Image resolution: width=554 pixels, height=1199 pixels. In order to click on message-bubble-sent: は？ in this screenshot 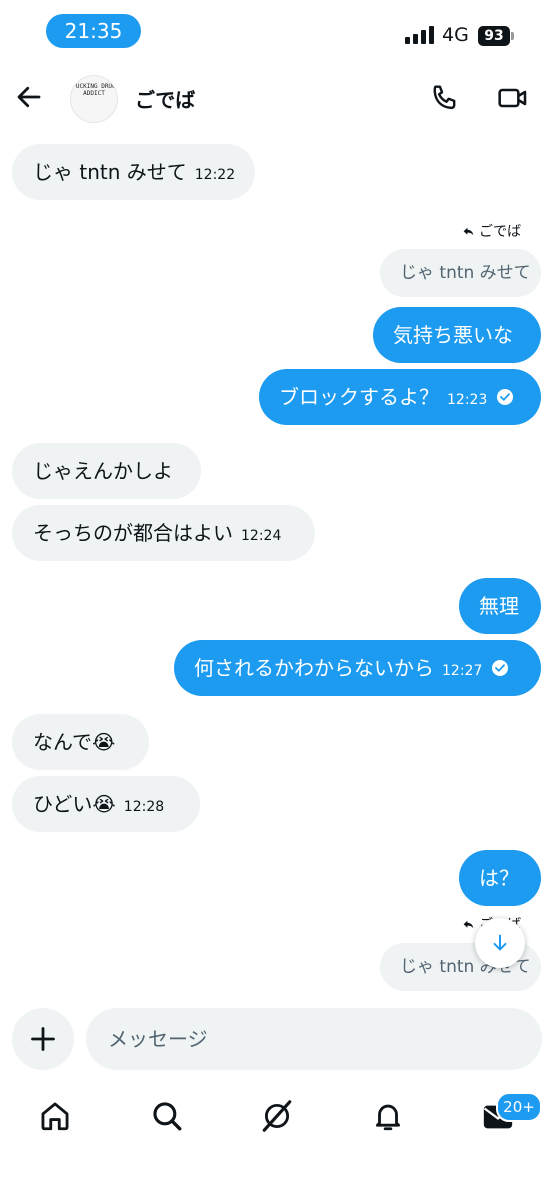, I will do `click(500, 878)`.